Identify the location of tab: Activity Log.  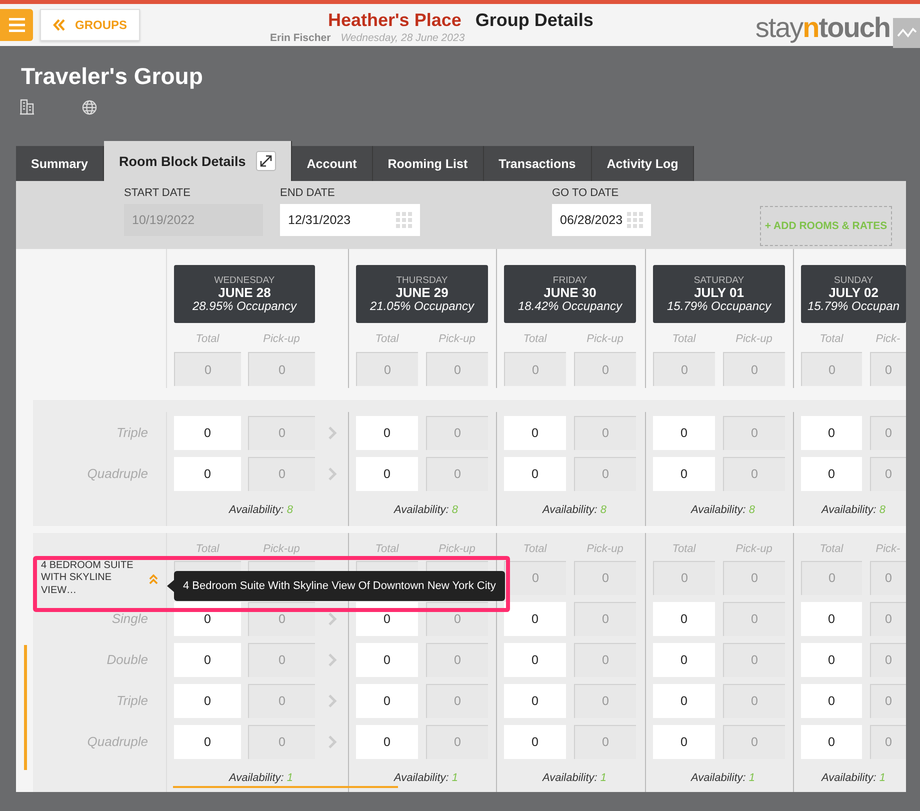
(643, 163).